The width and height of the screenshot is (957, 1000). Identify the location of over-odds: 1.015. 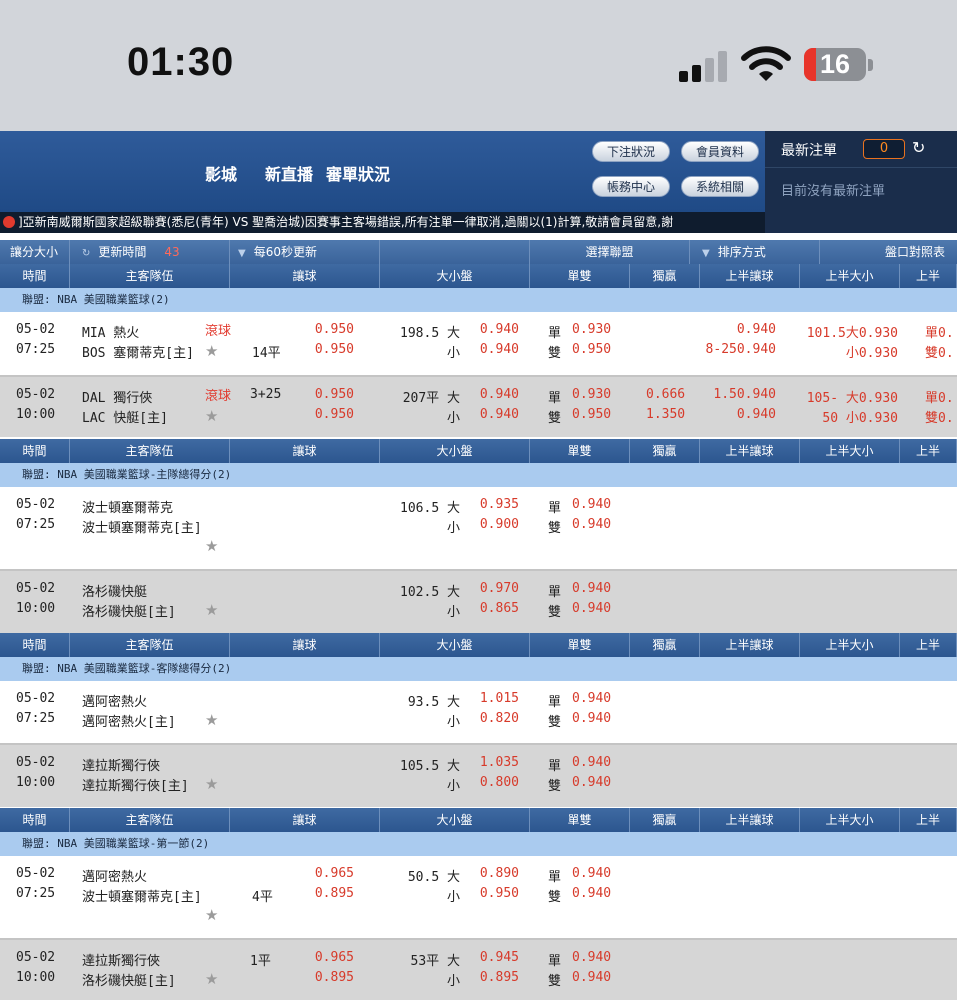
(479, 698).